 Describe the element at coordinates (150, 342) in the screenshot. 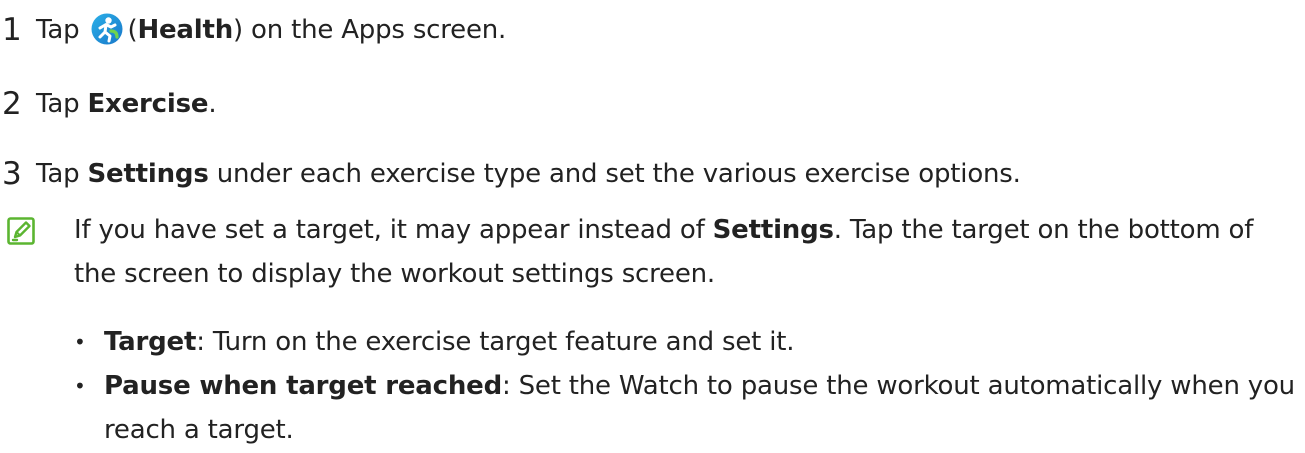

I see `bullet-bold: Target` at that location.